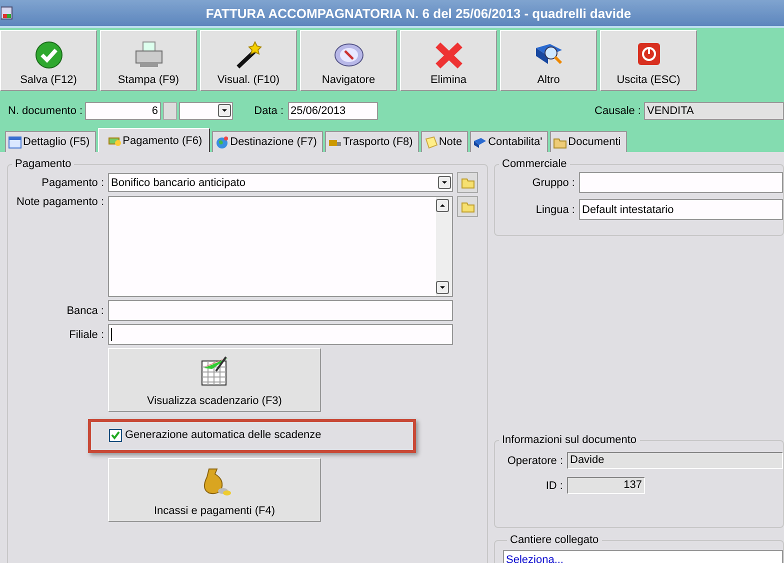 The image size is (784, 563). What do you see at coordinates (509, 141) in the screenshot?
I see `tab: Contabilita'` at bounding box center [509, 141].